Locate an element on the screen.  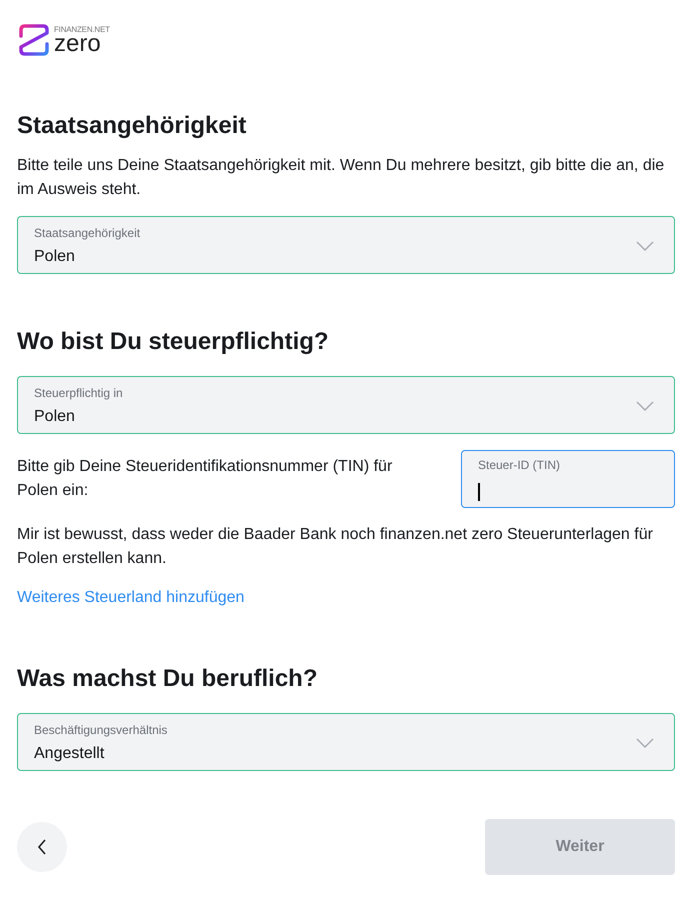
tin-prompt: Bitte gib Deine Steueridentifikationsnummer (TIN) für Polen ein: is located at coordinates (205, 479).